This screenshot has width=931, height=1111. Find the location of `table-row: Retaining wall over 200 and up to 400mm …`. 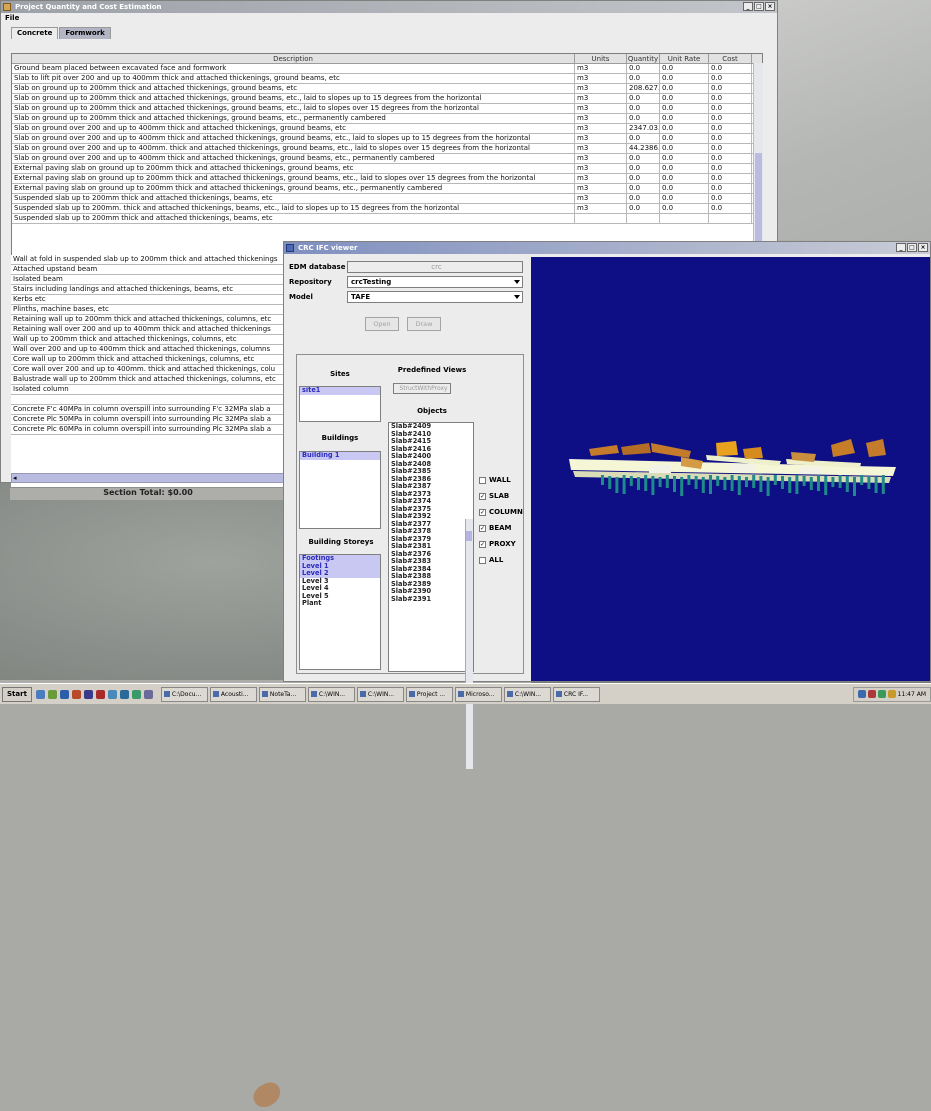

table-row: Retaining wall over 200 and up to 400mm … is located at coordinates (149, 330).